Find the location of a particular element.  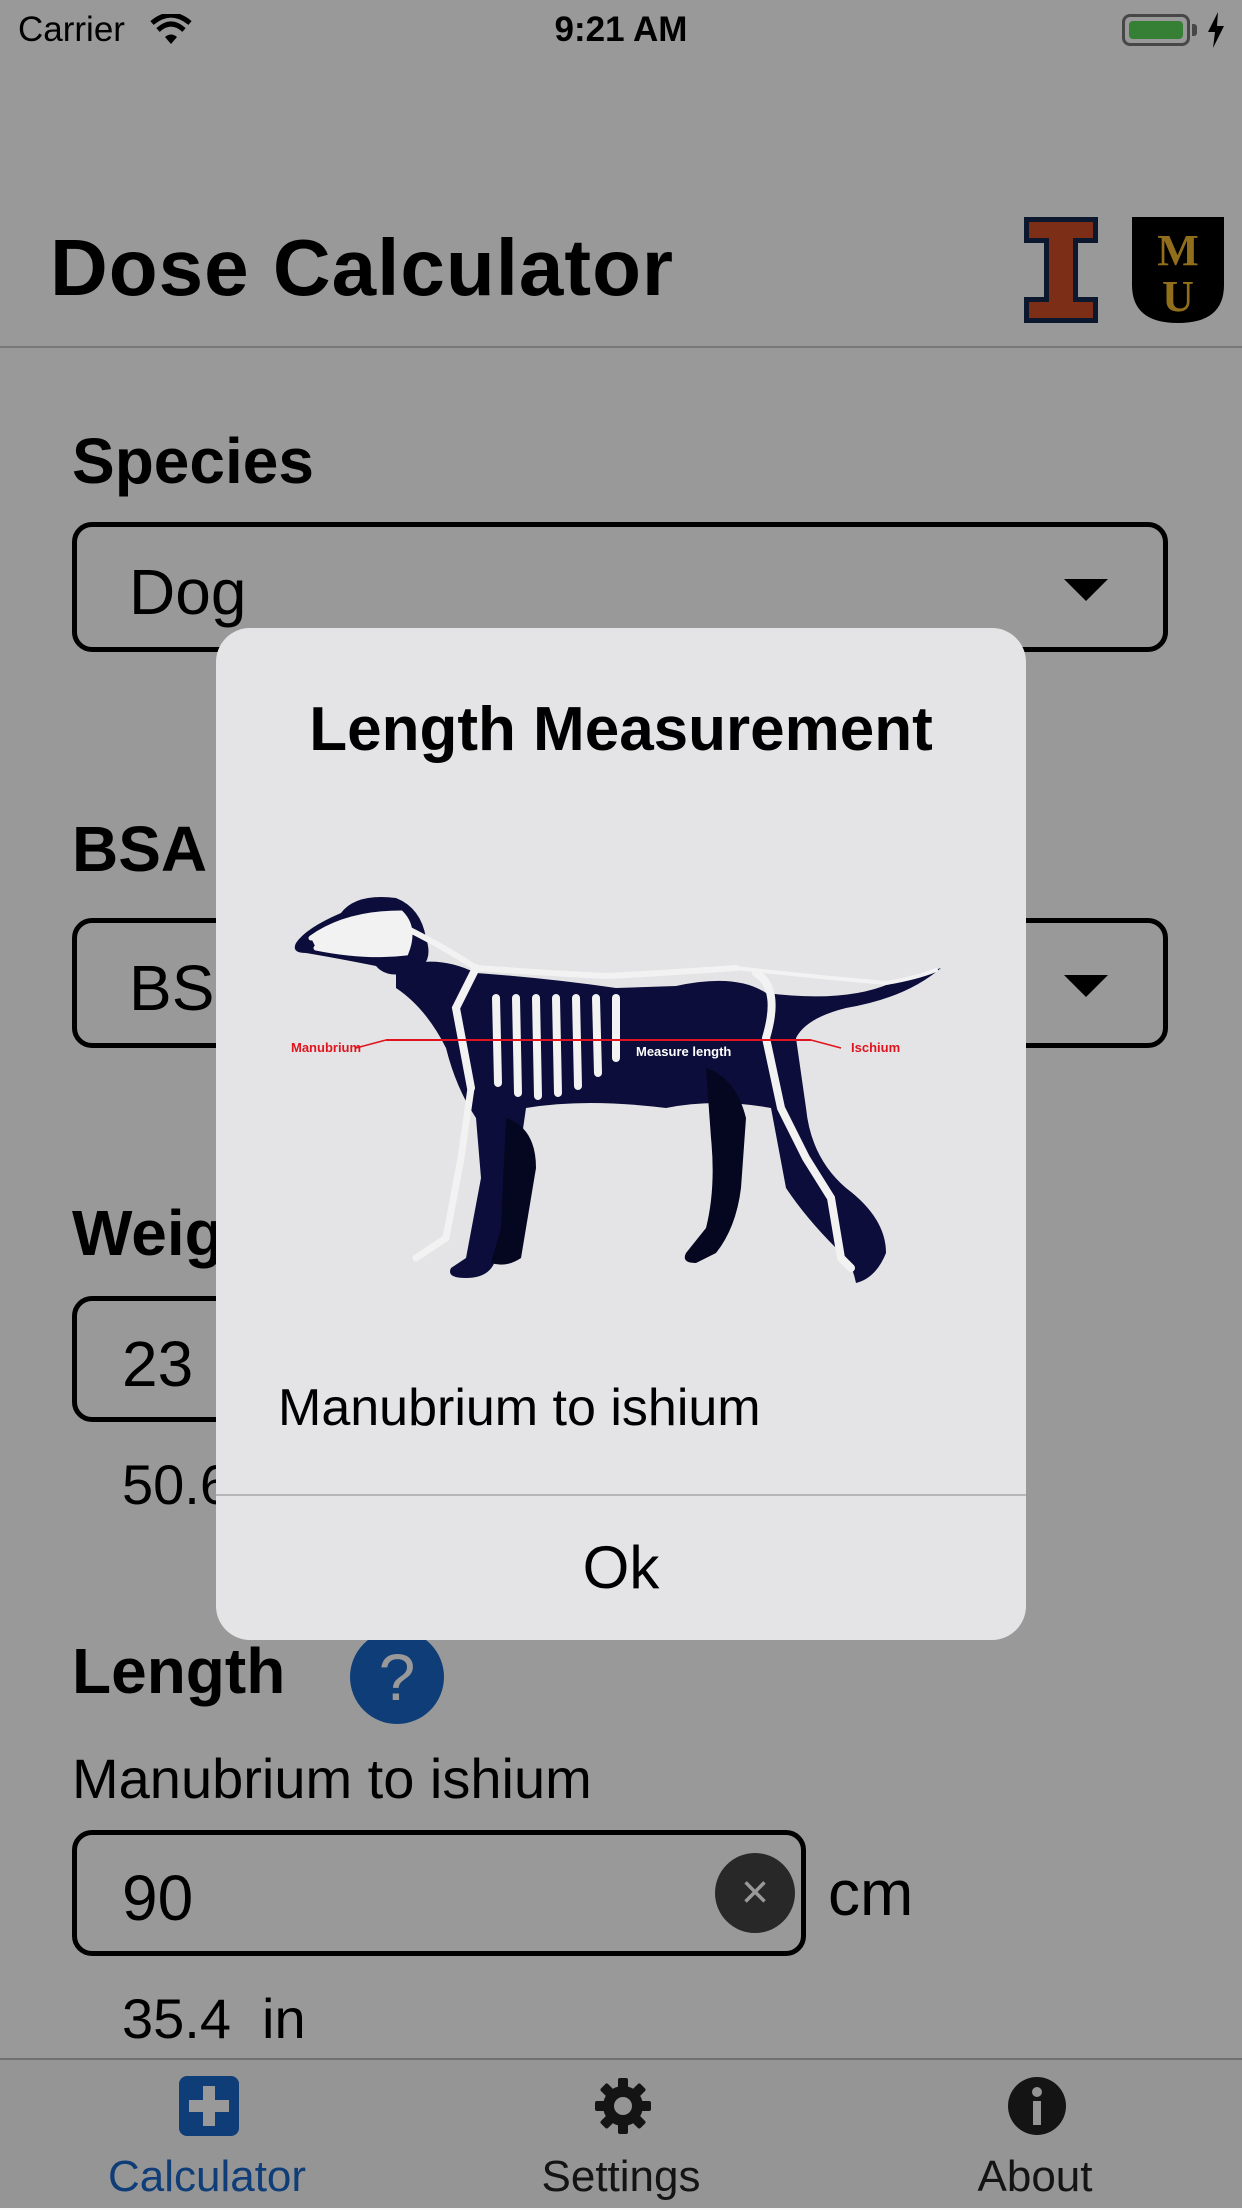

manubrium-label: Manubrium is located at coordinates (326, 1047).